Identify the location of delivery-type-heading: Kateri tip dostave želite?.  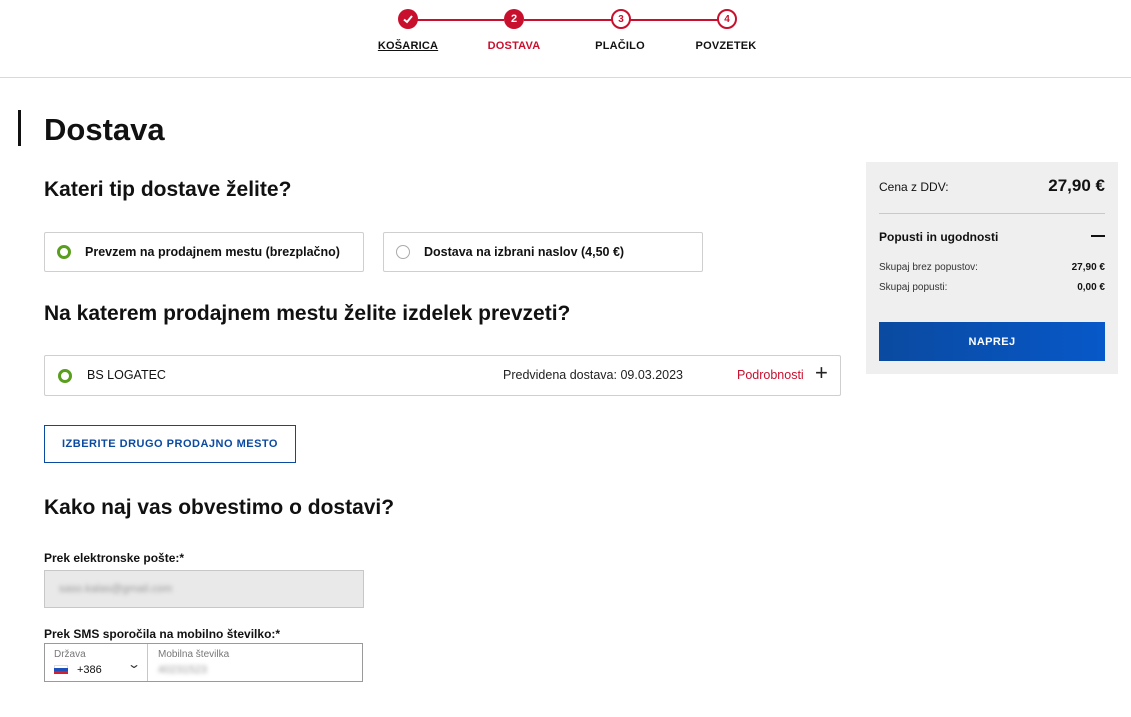
(168, 189).